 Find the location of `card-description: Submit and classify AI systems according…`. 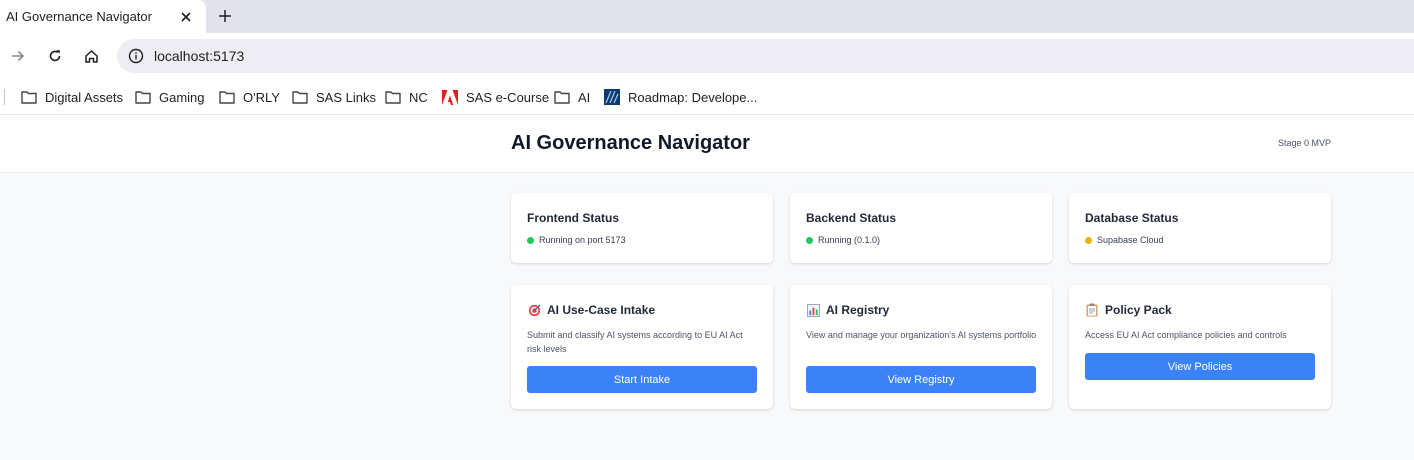

card-description: Submit and classify AI systems according… is located at coordinates (635, 342).